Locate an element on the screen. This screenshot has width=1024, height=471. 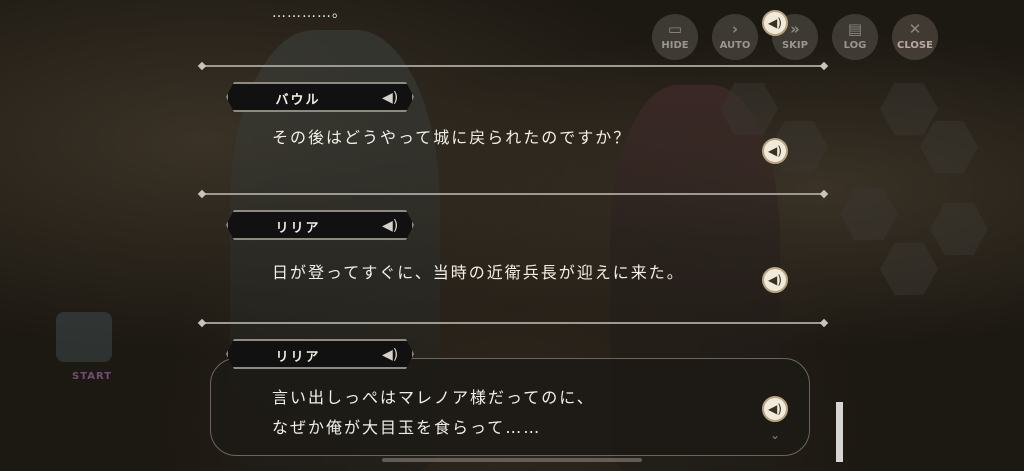
close-button-label: CLOSE is located at coordinates (915, 45).